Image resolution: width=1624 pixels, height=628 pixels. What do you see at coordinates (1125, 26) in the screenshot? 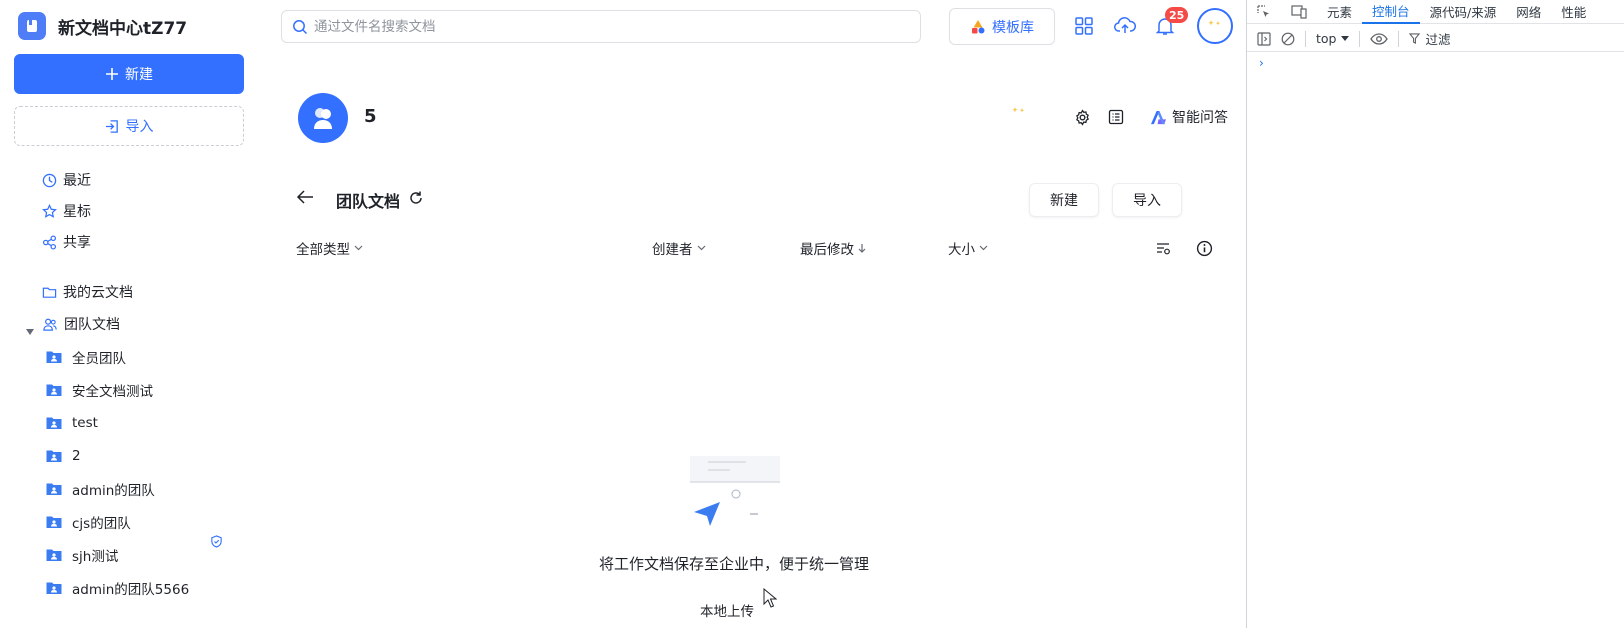
I see `cloud-upload-icon` at bounding box center [1125, 26].